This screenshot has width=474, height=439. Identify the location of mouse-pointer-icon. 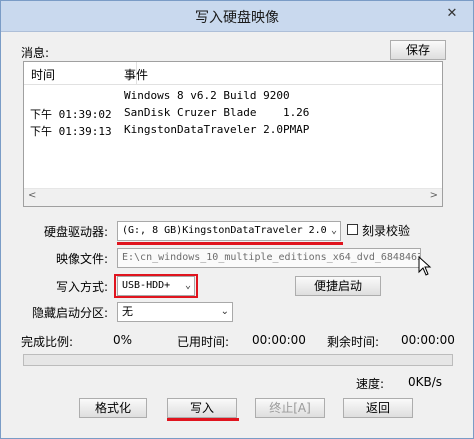
(425, 266).